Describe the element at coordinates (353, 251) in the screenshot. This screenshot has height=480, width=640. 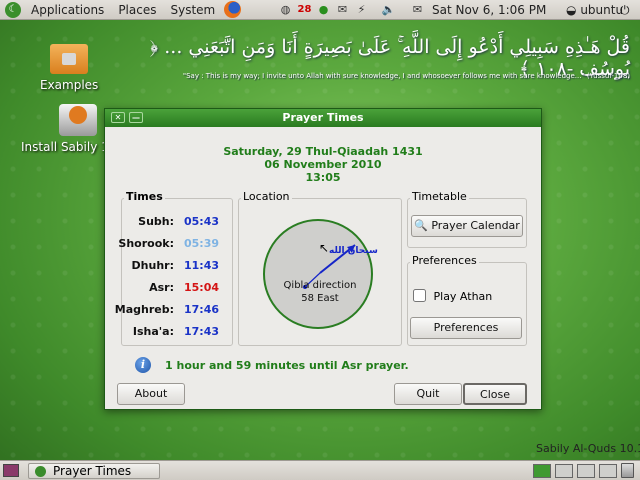
I see `compass-arabic-label: سبحان الله` at that location.